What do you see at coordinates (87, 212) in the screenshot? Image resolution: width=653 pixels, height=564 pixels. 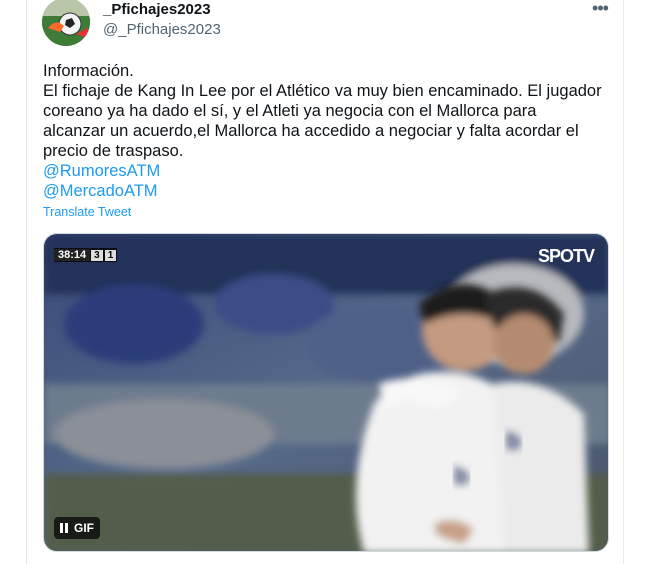 I see `translate-tweet-link: Translate Tweet` at bounding box center [87, 212].